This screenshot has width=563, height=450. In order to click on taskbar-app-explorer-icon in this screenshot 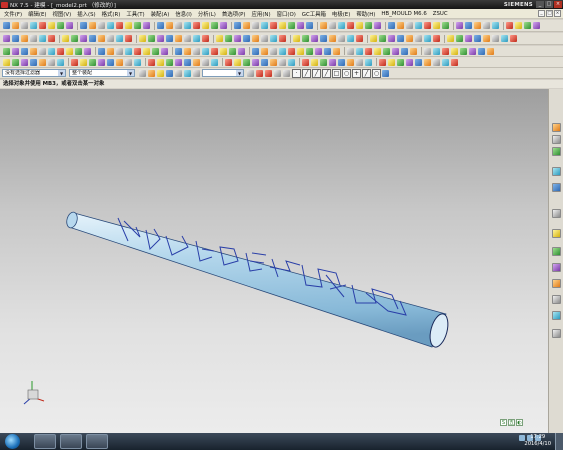, I will do `click(97, 441)`.